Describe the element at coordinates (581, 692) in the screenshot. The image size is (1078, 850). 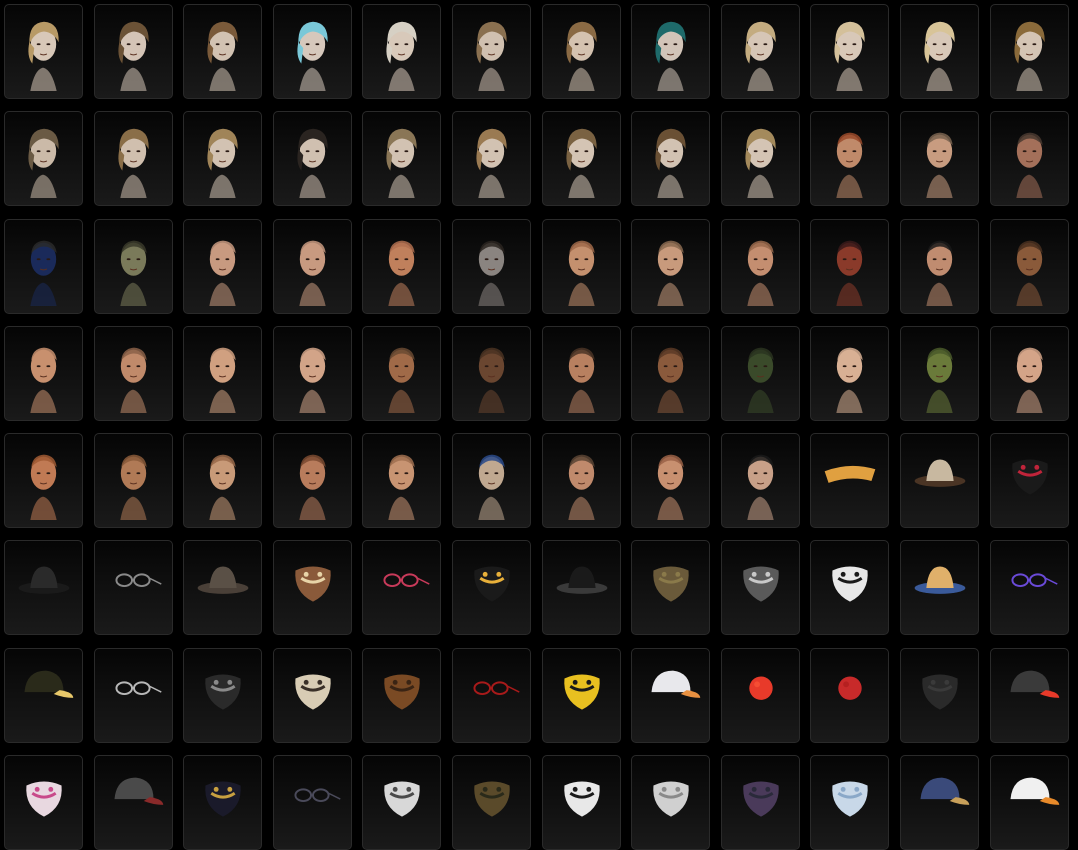
I see `yellow-gas-mask-icon` at that location.